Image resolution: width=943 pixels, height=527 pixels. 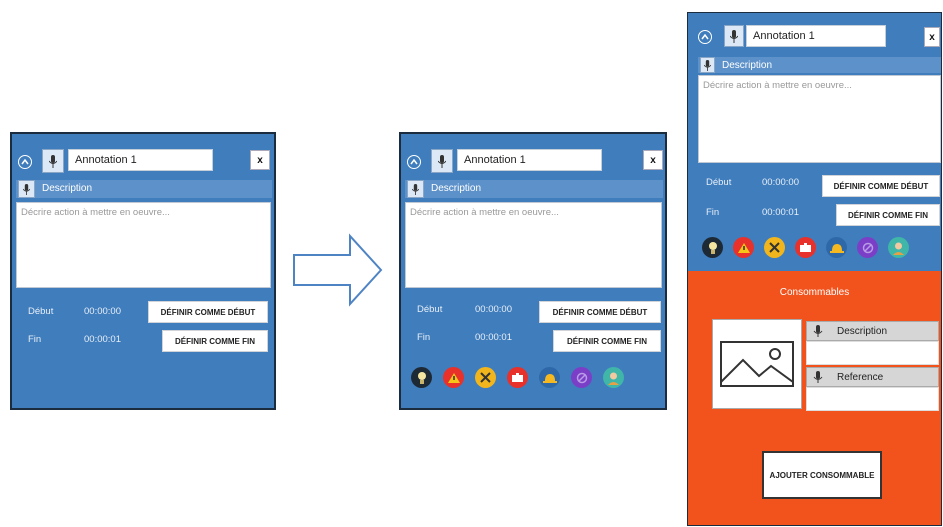 What do you see at coordinates (872, 399) in the screenshot?
I see `consumable-reference-input` at bounding box center [872, 399].